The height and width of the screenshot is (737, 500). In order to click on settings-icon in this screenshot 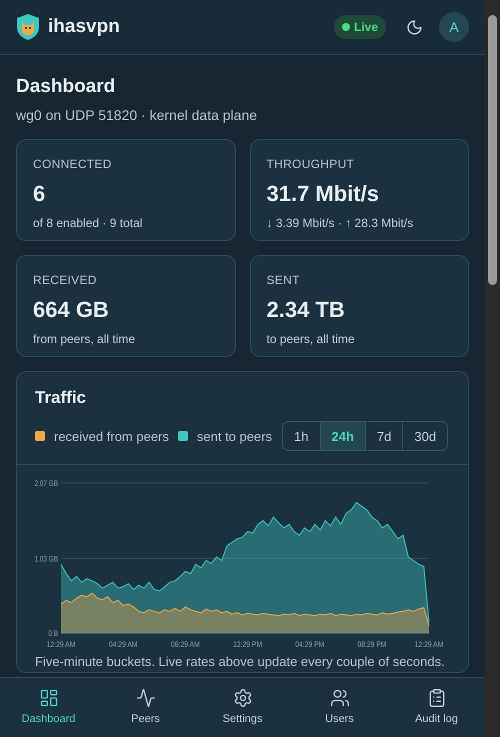, I will do `click(242, 698)`.